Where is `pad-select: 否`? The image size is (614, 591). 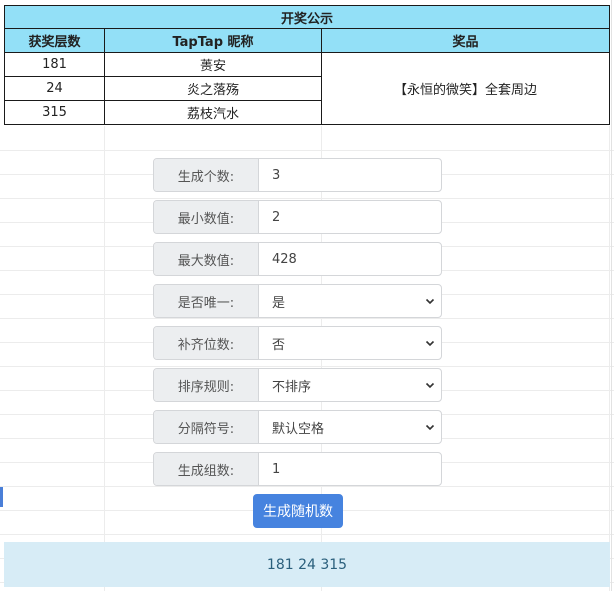
pad-select: 否 is located at coordinates (350, 343).